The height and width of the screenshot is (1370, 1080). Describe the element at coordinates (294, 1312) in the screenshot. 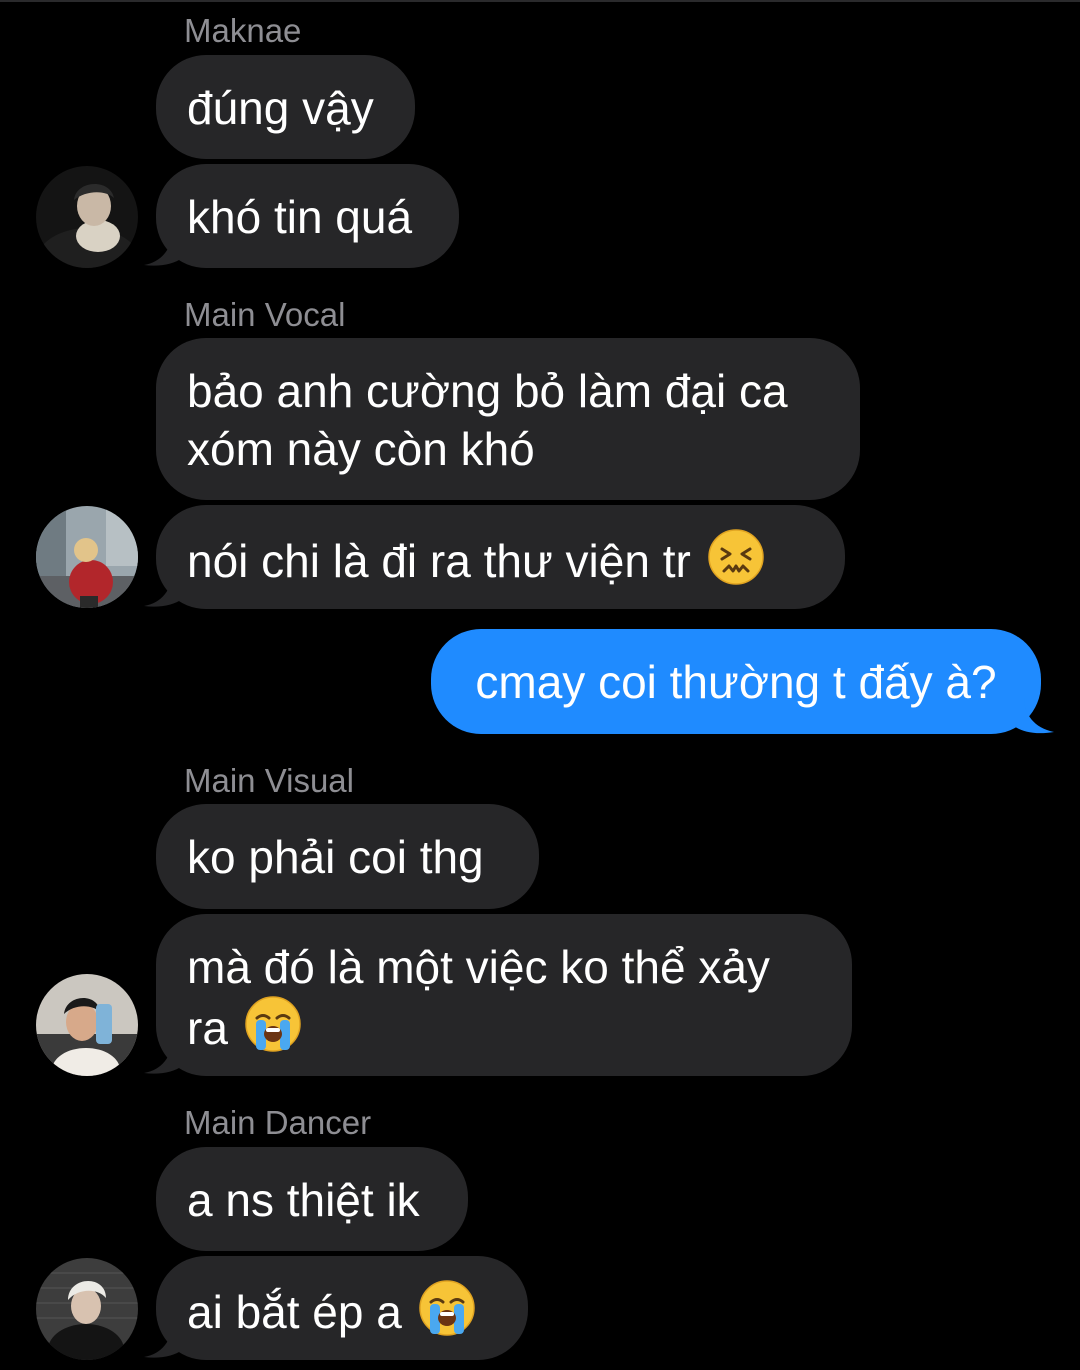

I see `message-text: ai bắt ép a` at that location.